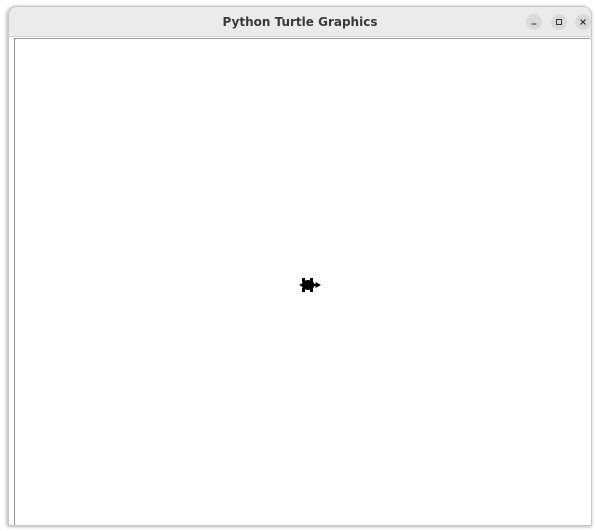 Image resolution: width=596 pixels, height=531 pixels. I want to click on close-icon, so click(583, 22).